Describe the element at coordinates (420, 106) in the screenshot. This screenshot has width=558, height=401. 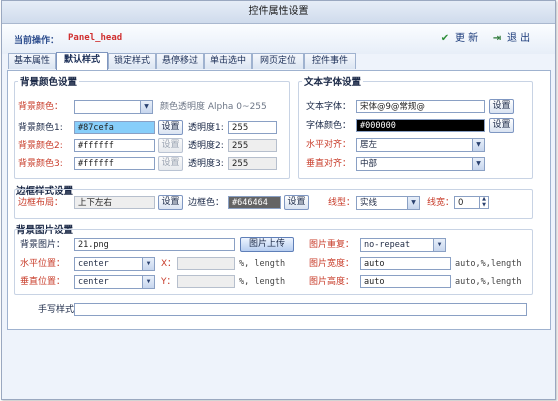
I see `text-font-input: 宋体@9@常规@` at that location.